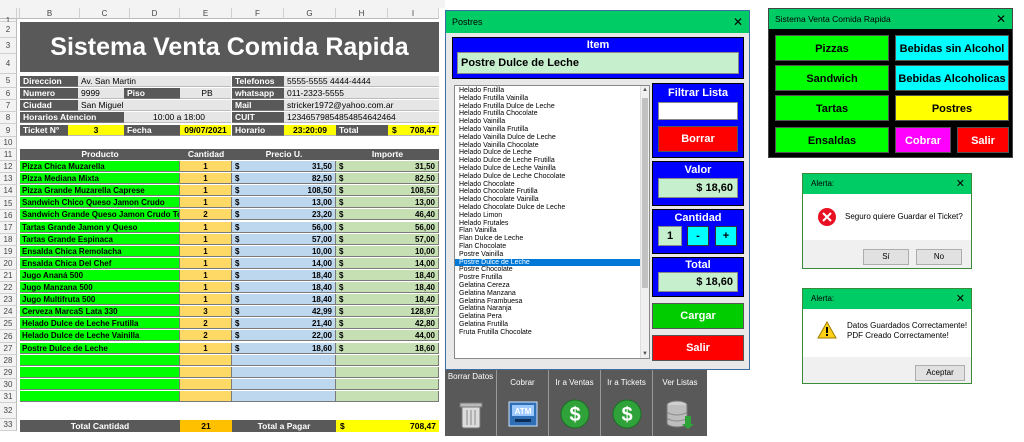 The width and height of the screenshot is (1024, 442). I want to click on list-item: Helado Chocolate Frutilla, so click(552, 192).